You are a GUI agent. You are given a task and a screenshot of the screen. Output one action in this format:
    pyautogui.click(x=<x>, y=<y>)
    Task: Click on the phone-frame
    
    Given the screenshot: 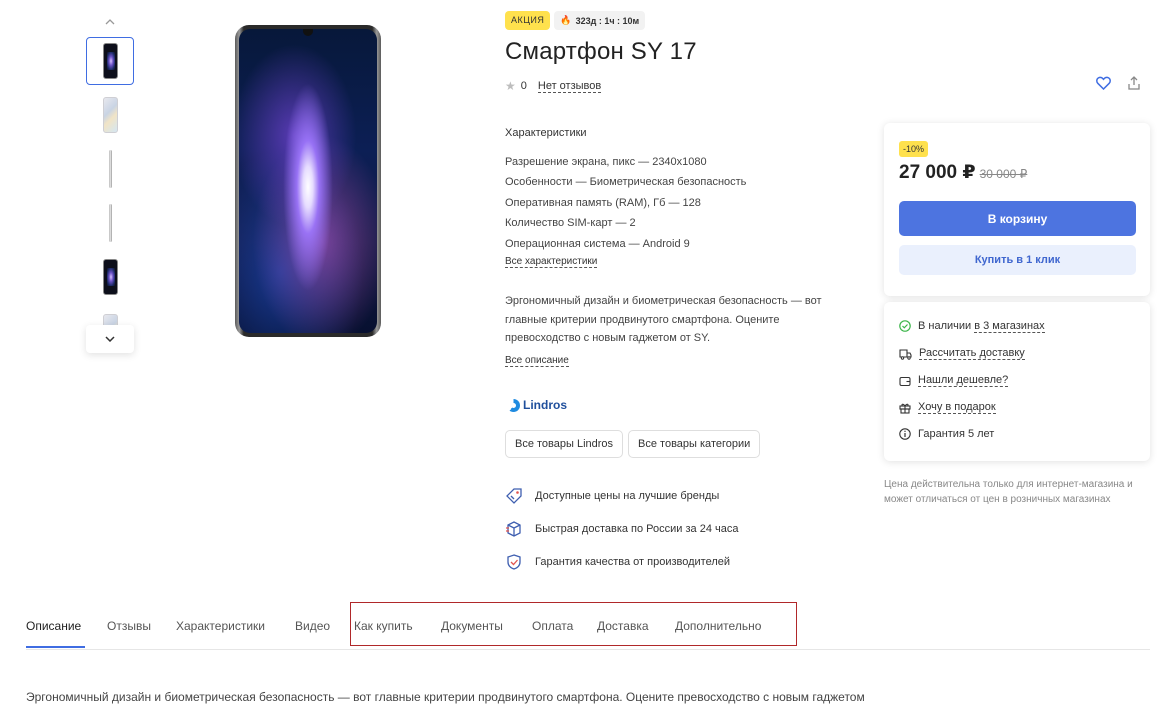 What is the action you would take?
    pyautogui.click(x=308, y=181)
    